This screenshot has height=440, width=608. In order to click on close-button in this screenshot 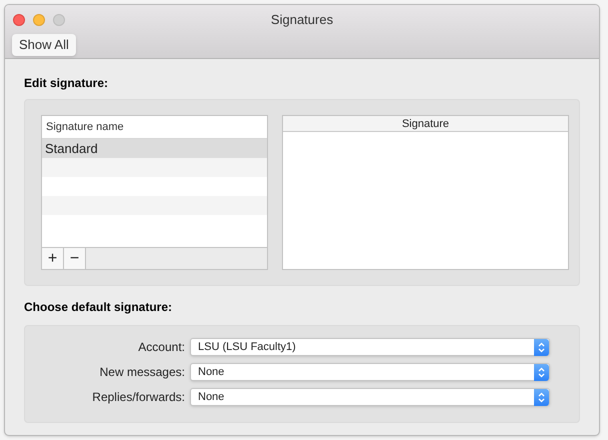, I will do `click(19, 20)`.